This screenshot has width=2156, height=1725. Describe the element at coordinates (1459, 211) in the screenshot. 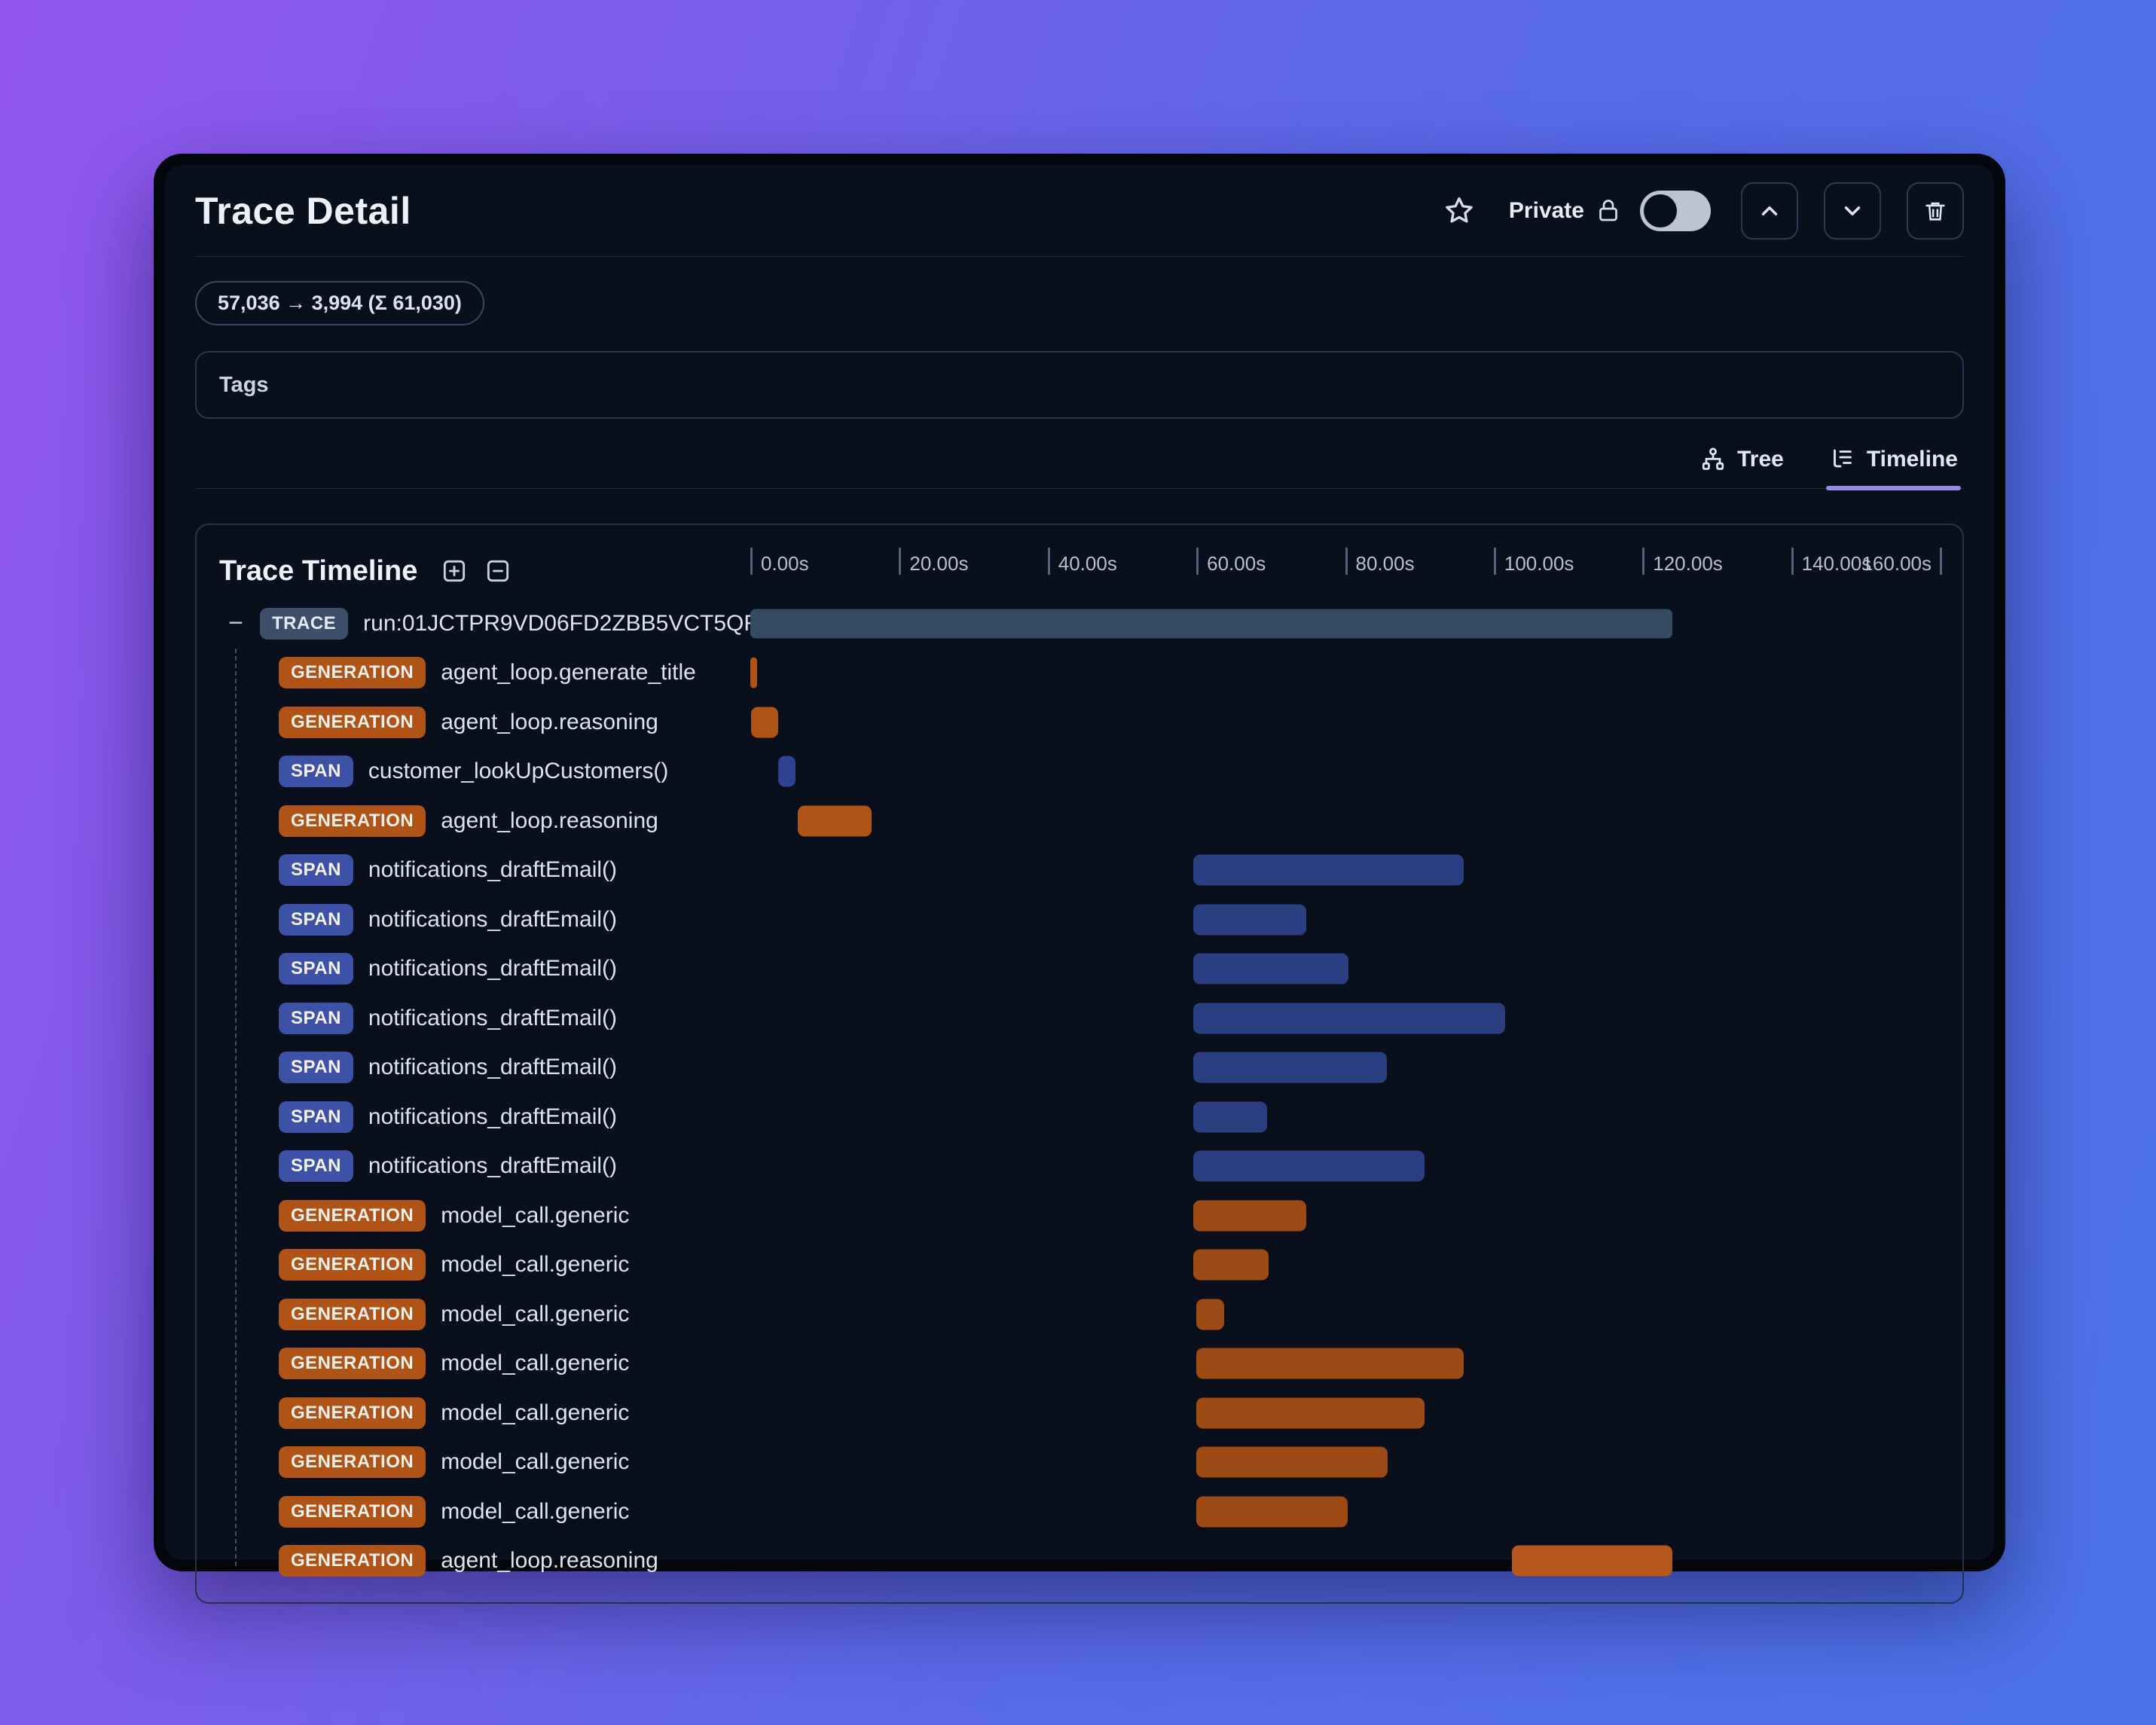

I see `star-icon` at that location.